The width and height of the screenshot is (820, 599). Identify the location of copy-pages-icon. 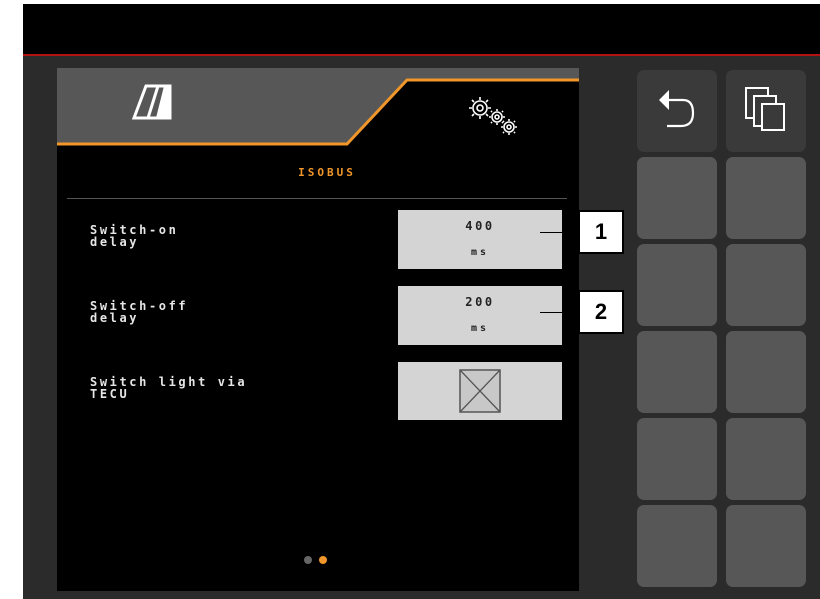
(765, 109).